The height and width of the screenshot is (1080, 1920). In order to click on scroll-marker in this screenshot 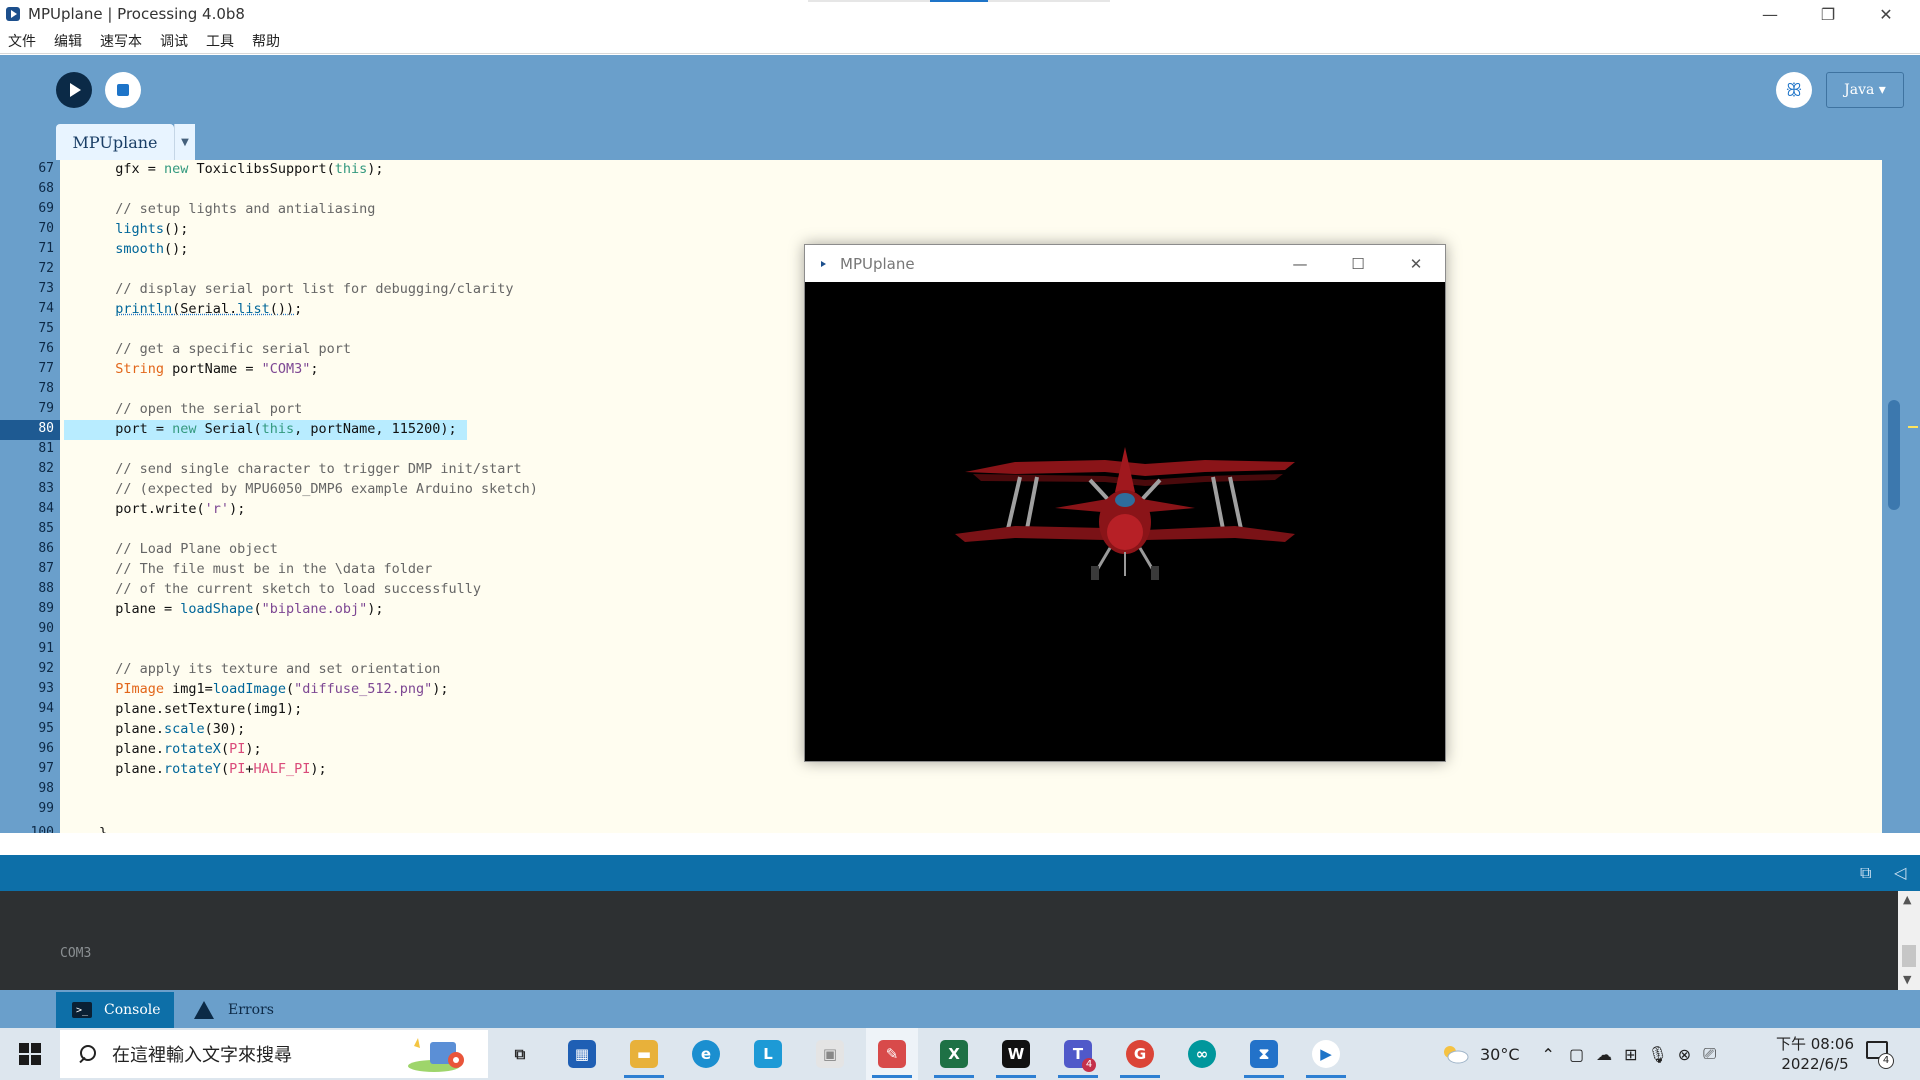, I will do `click(1913, 427)`.